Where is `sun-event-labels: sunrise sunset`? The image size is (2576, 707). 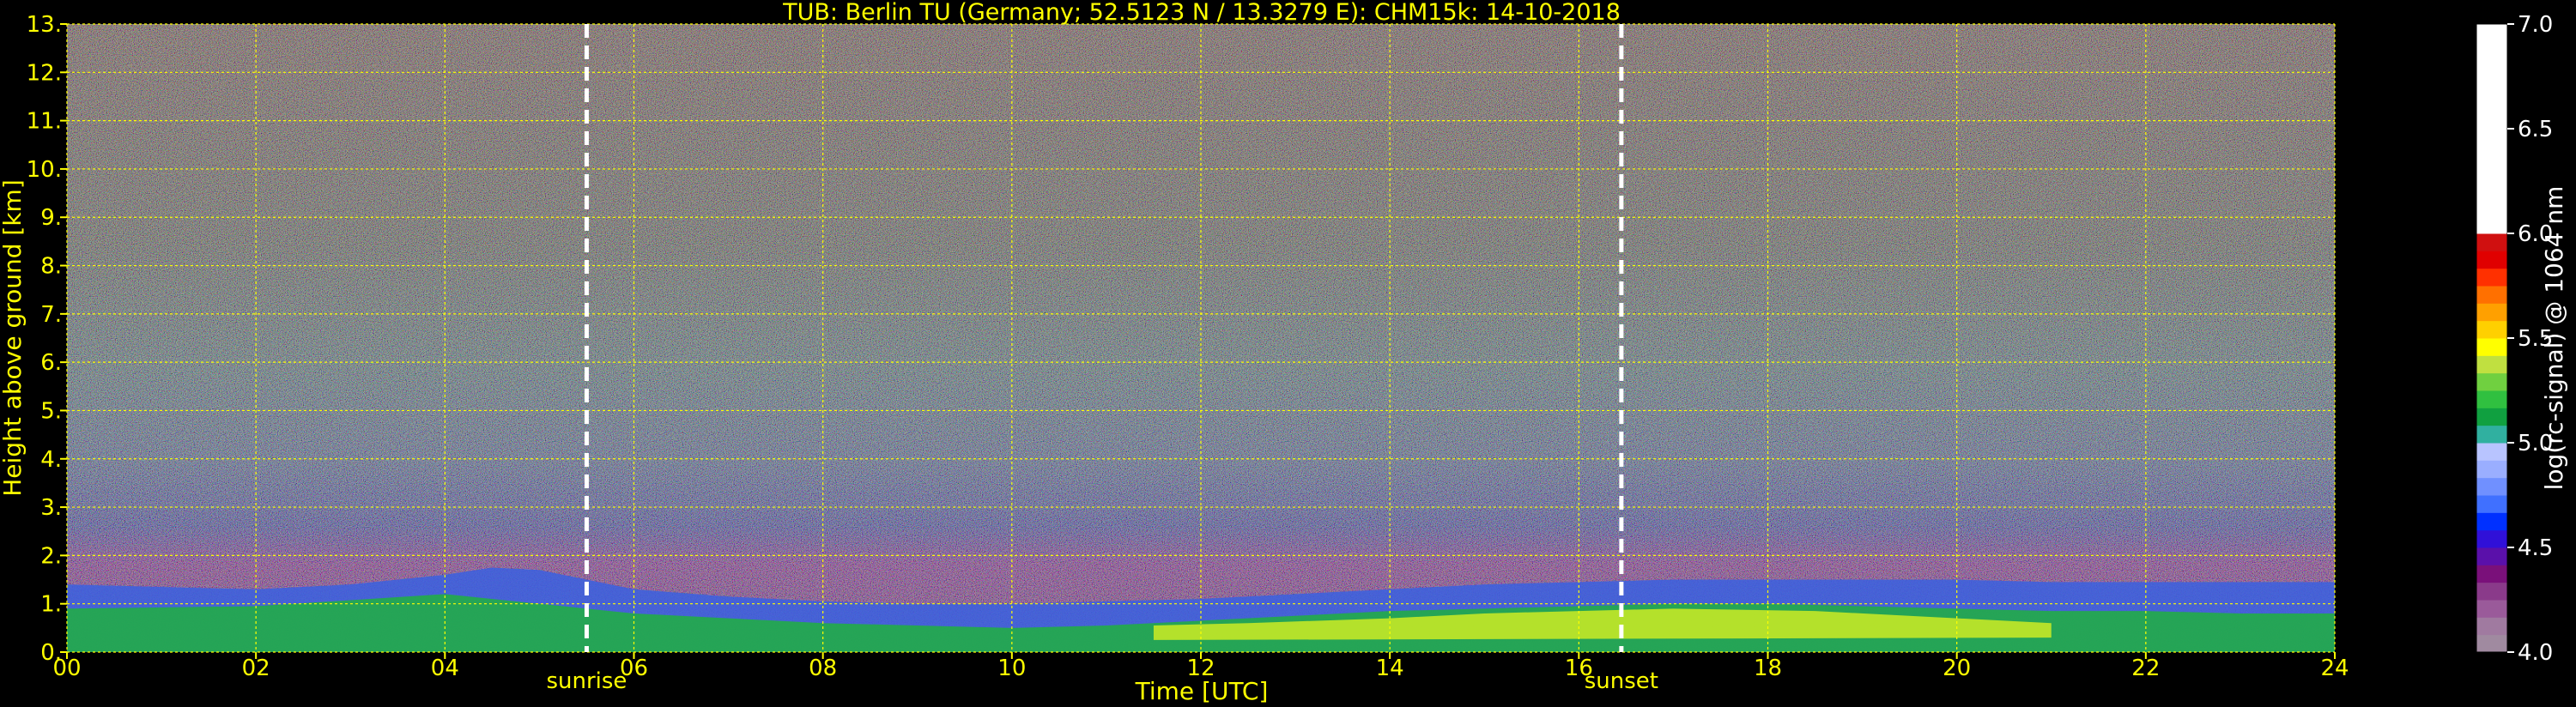
sun-event-labels: sunrise sunset is located at coordinates (1102, 681).